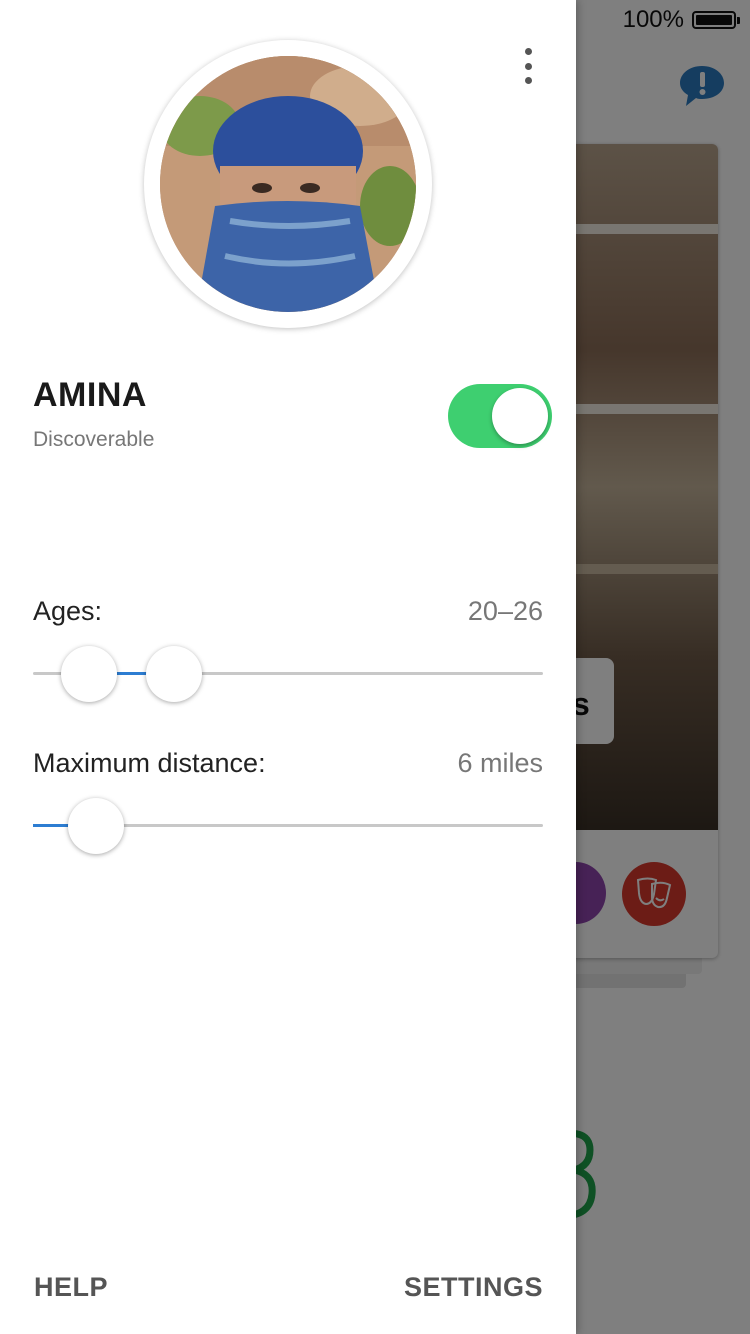 The height and width of the screenshot is (1334, 750). What do you see at coordinates (528, 66) in the screenshot?
I see `more-vertical-icon` at bounding box center [528, 66].